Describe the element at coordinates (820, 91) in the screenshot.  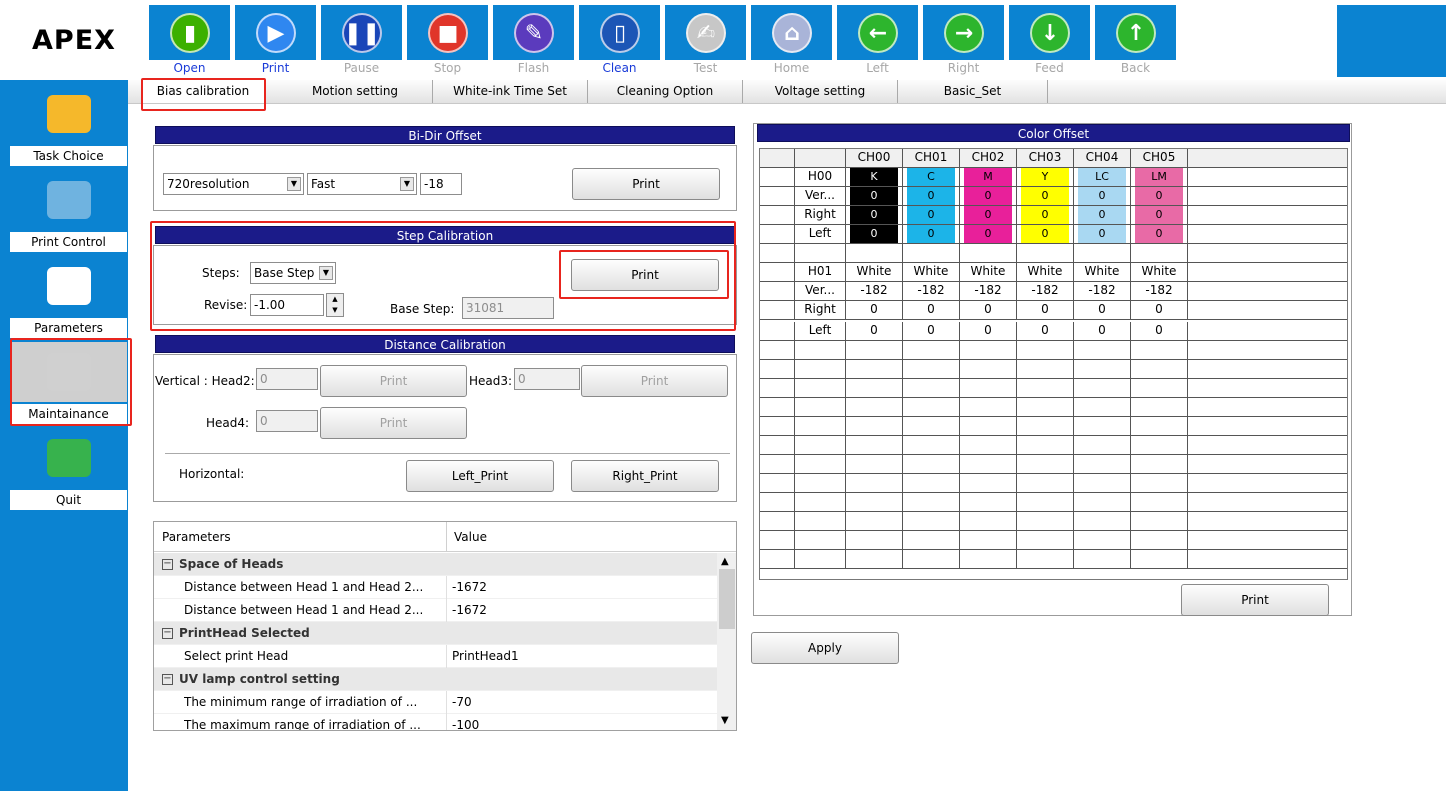
I see `tab-voltage-setting: Voltage setting` at that location.